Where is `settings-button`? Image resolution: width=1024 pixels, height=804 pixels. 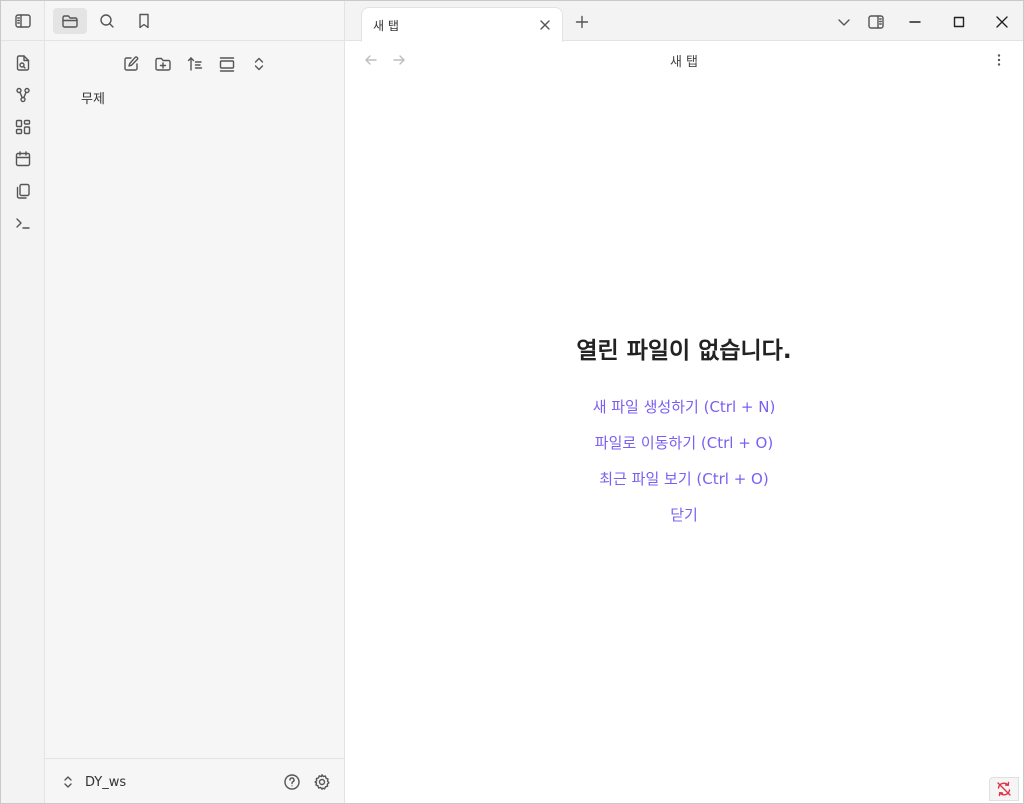 settings-button is located at coordinates (322, 782).